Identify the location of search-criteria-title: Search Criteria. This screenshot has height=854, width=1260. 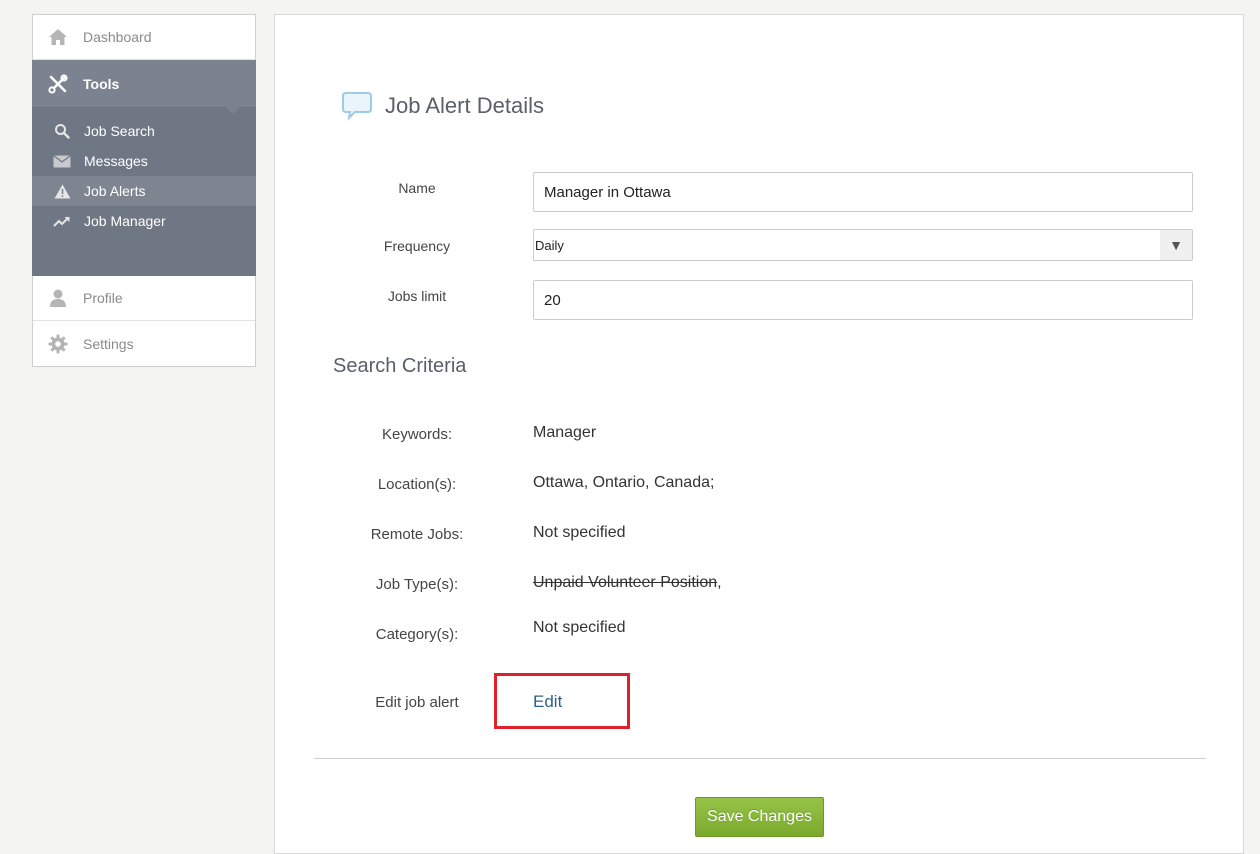
(400, 366).